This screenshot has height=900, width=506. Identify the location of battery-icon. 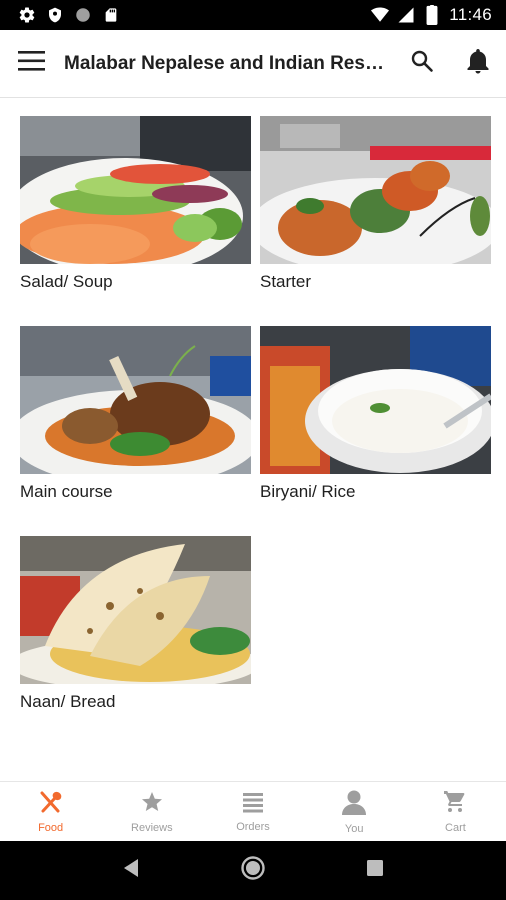
(432, 15).